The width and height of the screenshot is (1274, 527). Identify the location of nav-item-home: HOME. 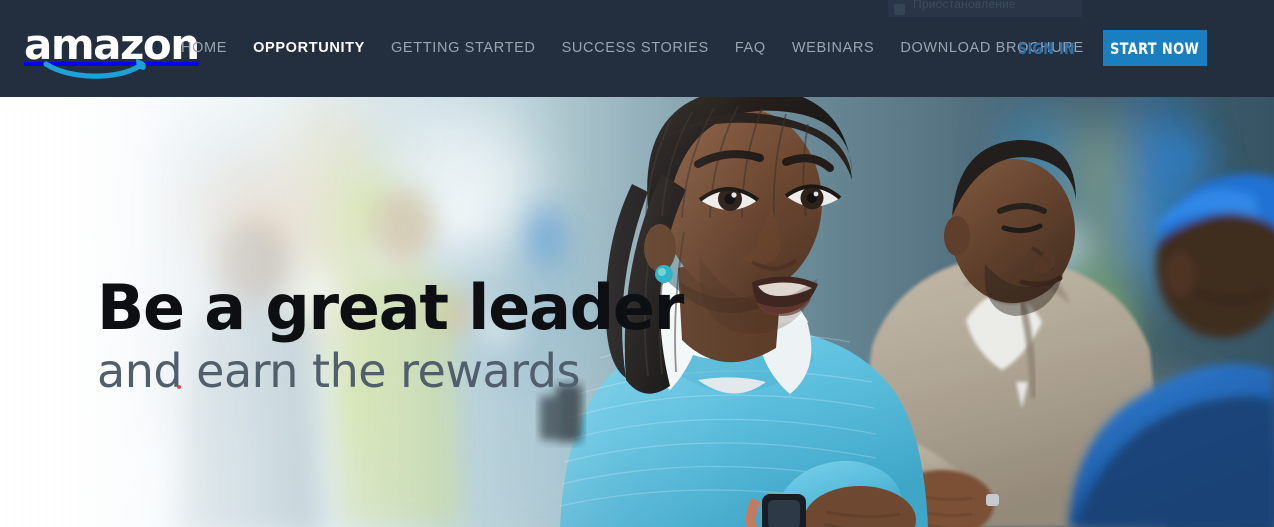
(204, 48).